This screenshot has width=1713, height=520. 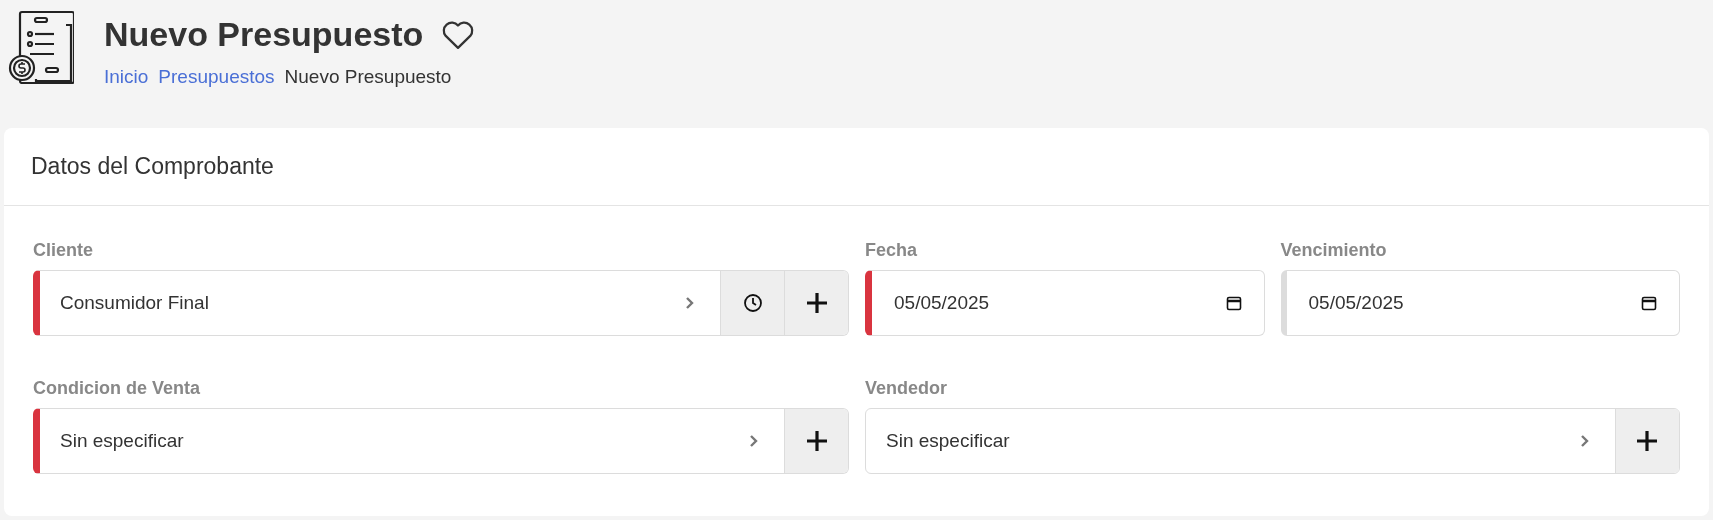 What do you see at coordinates (63, 250) in the screenshot?
I see `field-label: Cliente` at bounding box center [63, 250].